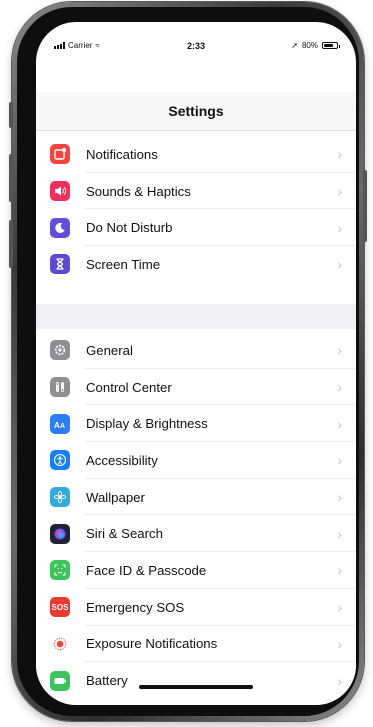  What do you see at coordinates (147, 424) in the screenshot?
I see `settings-row-label: Display & Brightness` at bounding box center [147, 424].